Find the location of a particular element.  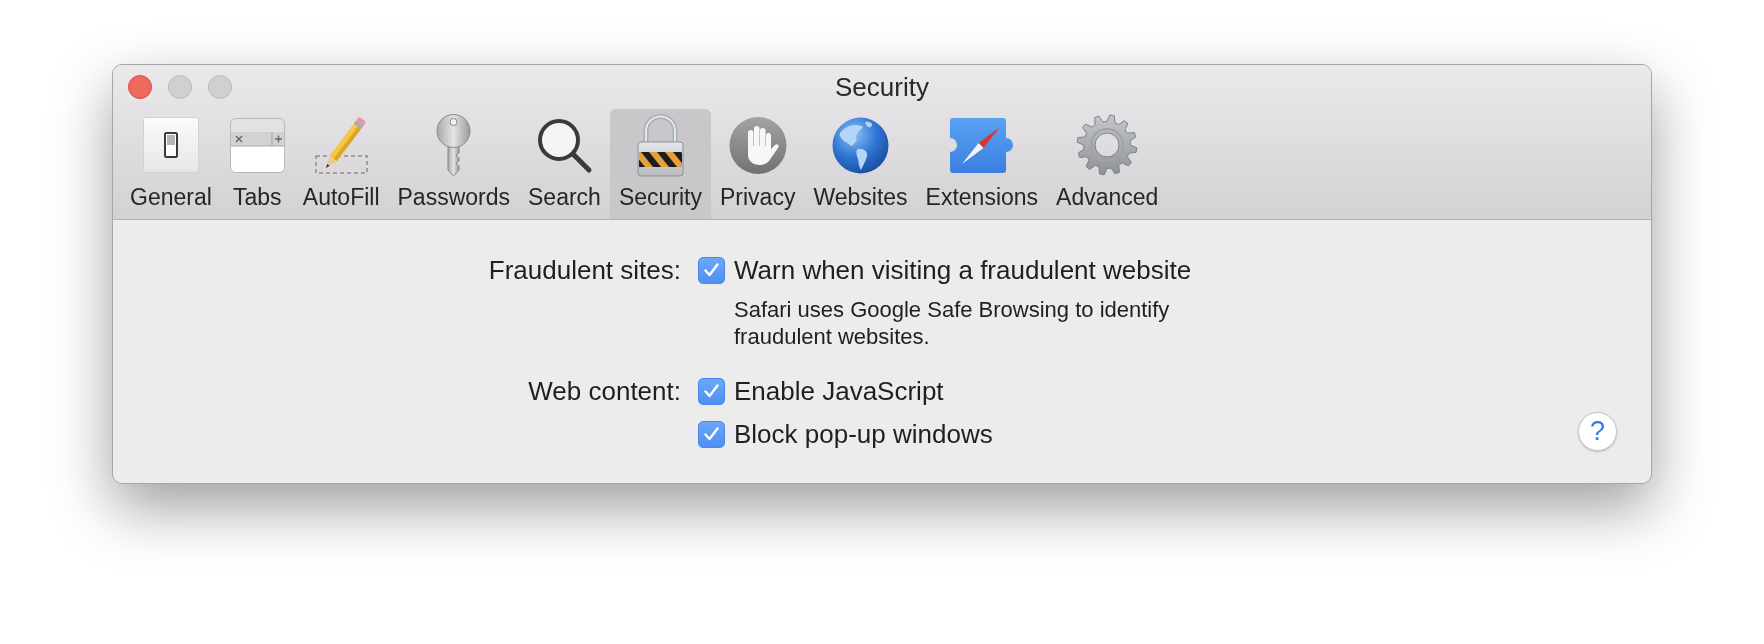

toolbar-tab: Security is located at coordinates (660, 164).